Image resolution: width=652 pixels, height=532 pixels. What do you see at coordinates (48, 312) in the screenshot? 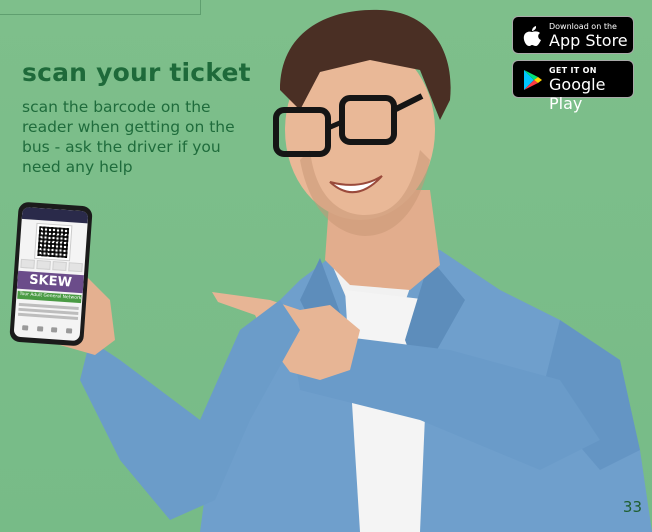
I see `ticket-info-lines` at bounding box center [48, 312].